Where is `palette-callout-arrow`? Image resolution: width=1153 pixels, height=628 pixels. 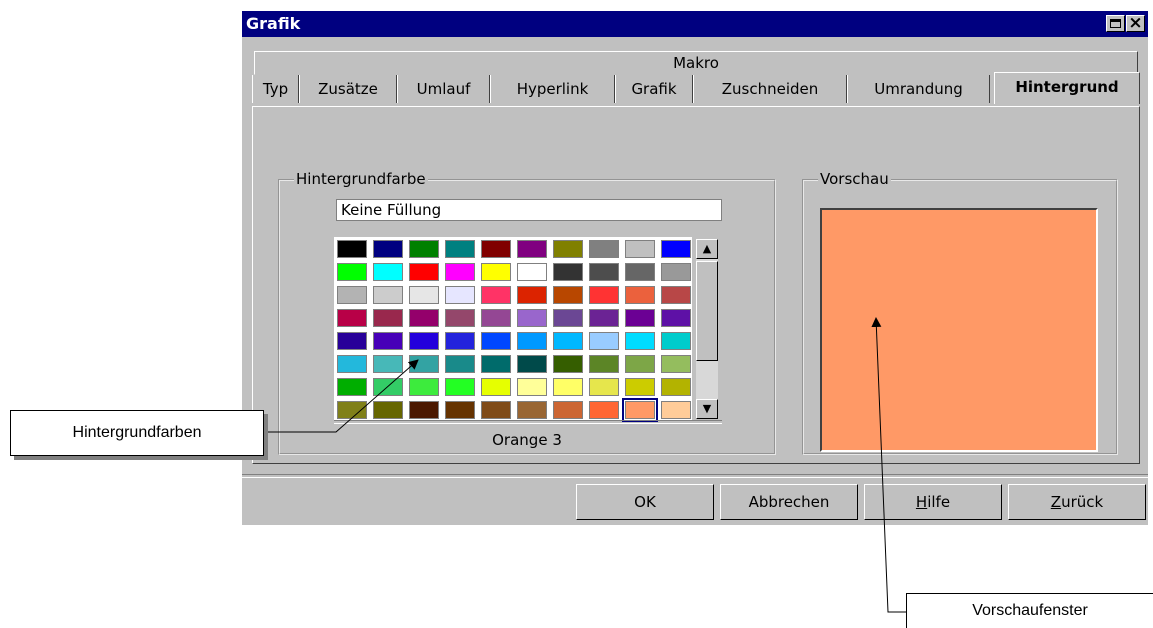
palette-callout-arrow is located at coordinates (340, 396).